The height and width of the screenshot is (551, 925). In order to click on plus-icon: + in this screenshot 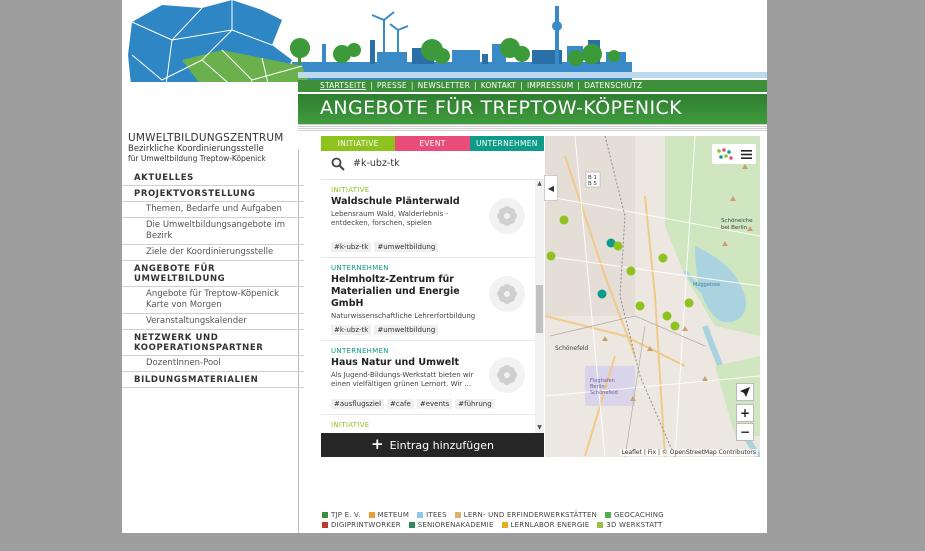, I will do `click(377, 444)`.